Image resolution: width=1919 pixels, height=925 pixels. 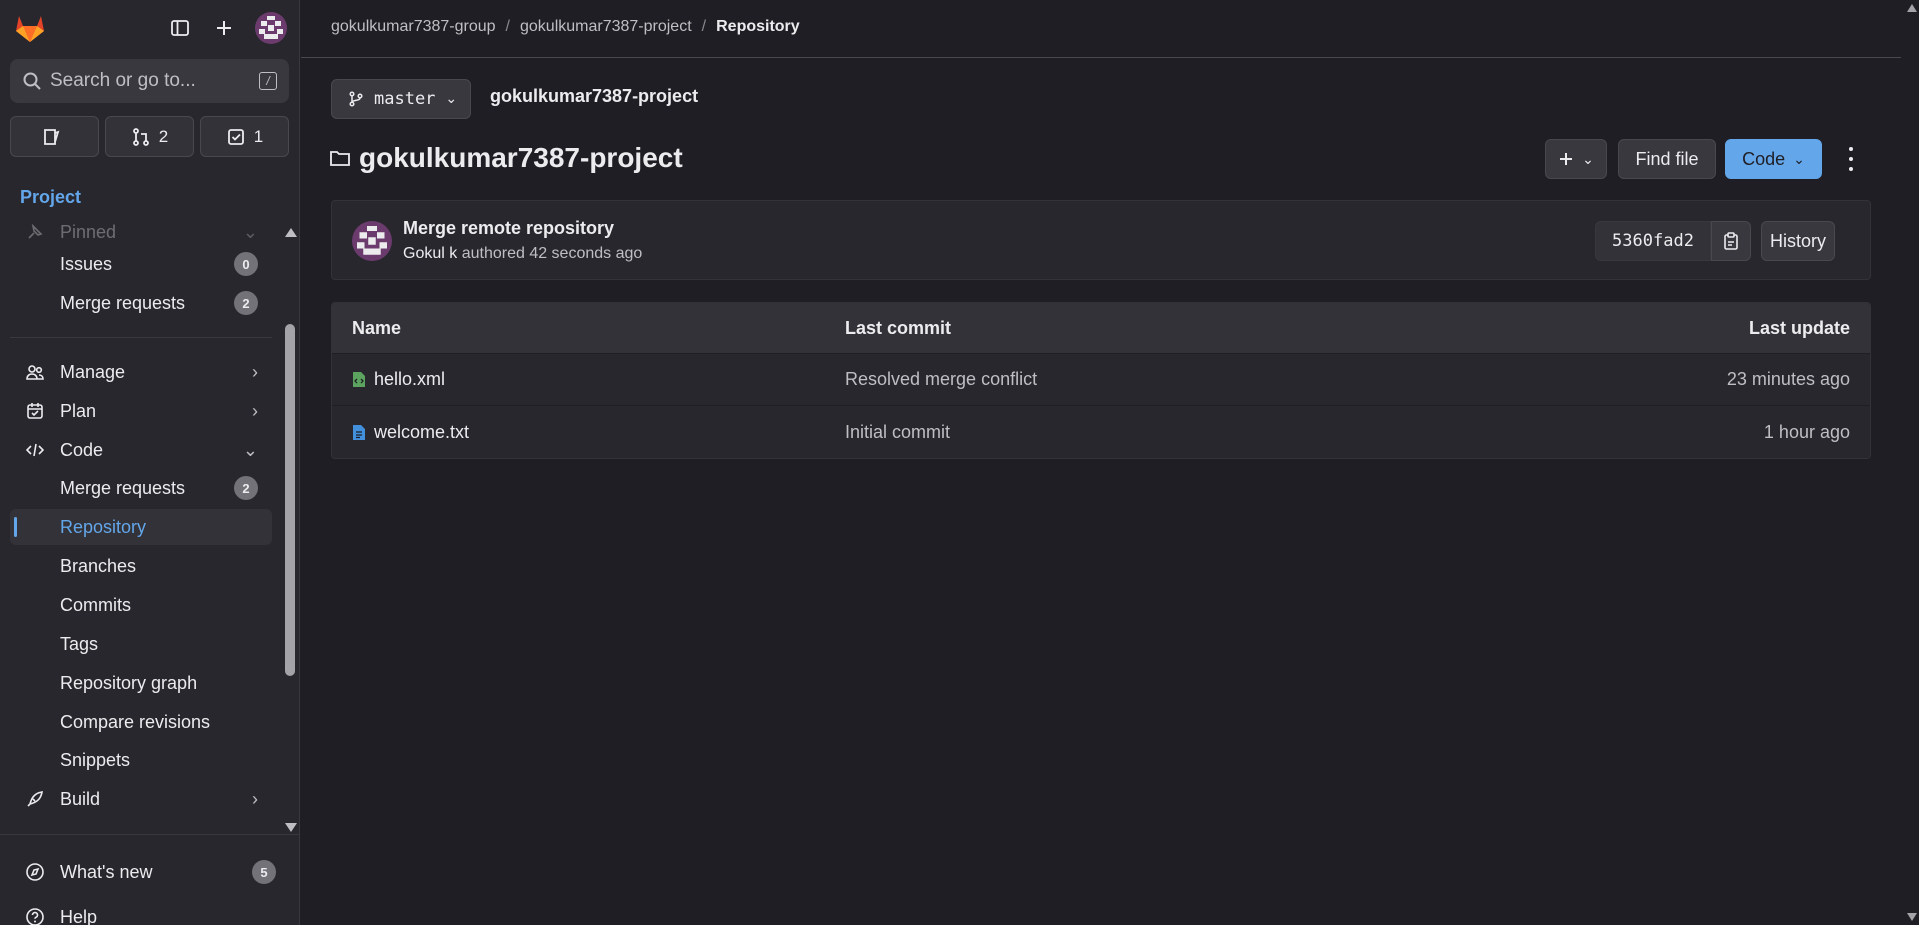 What do you see at coordinates (35, 915) in the screenshot?
I see `help-icon` at bounding box center [35, 915].